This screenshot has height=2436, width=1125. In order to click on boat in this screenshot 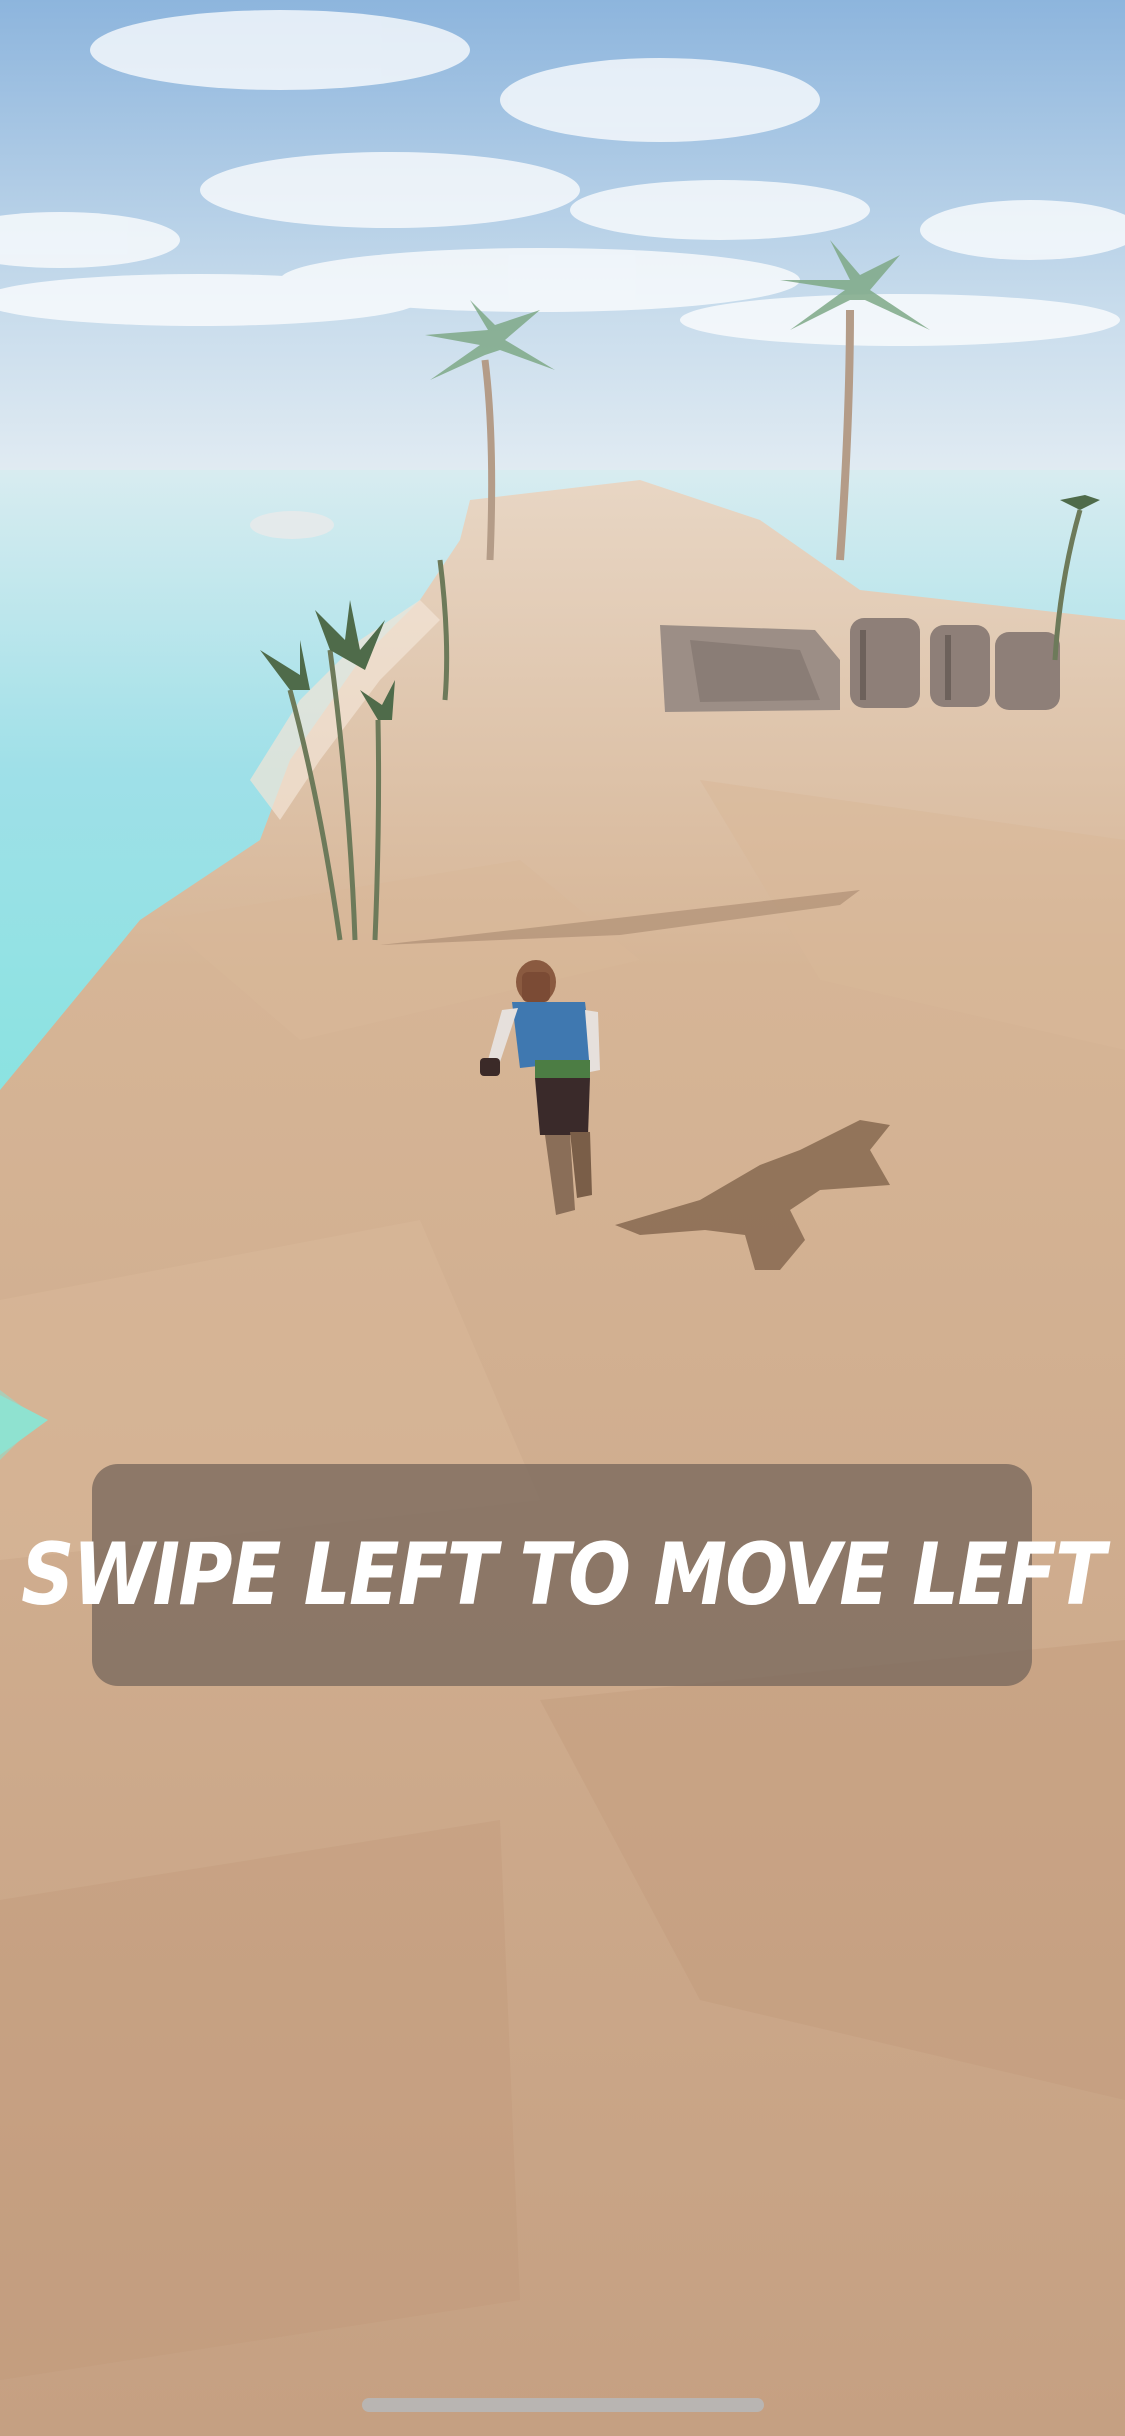, I will do `click(292, 525)`.